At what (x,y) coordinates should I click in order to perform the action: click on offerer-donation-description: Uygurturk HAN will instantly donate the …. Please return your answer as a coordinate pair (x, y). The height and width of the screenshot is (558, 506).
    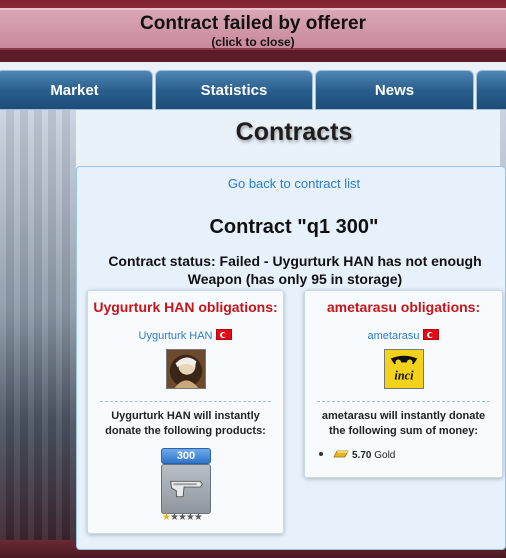
    Looking at the image, I should click on (185, 423).